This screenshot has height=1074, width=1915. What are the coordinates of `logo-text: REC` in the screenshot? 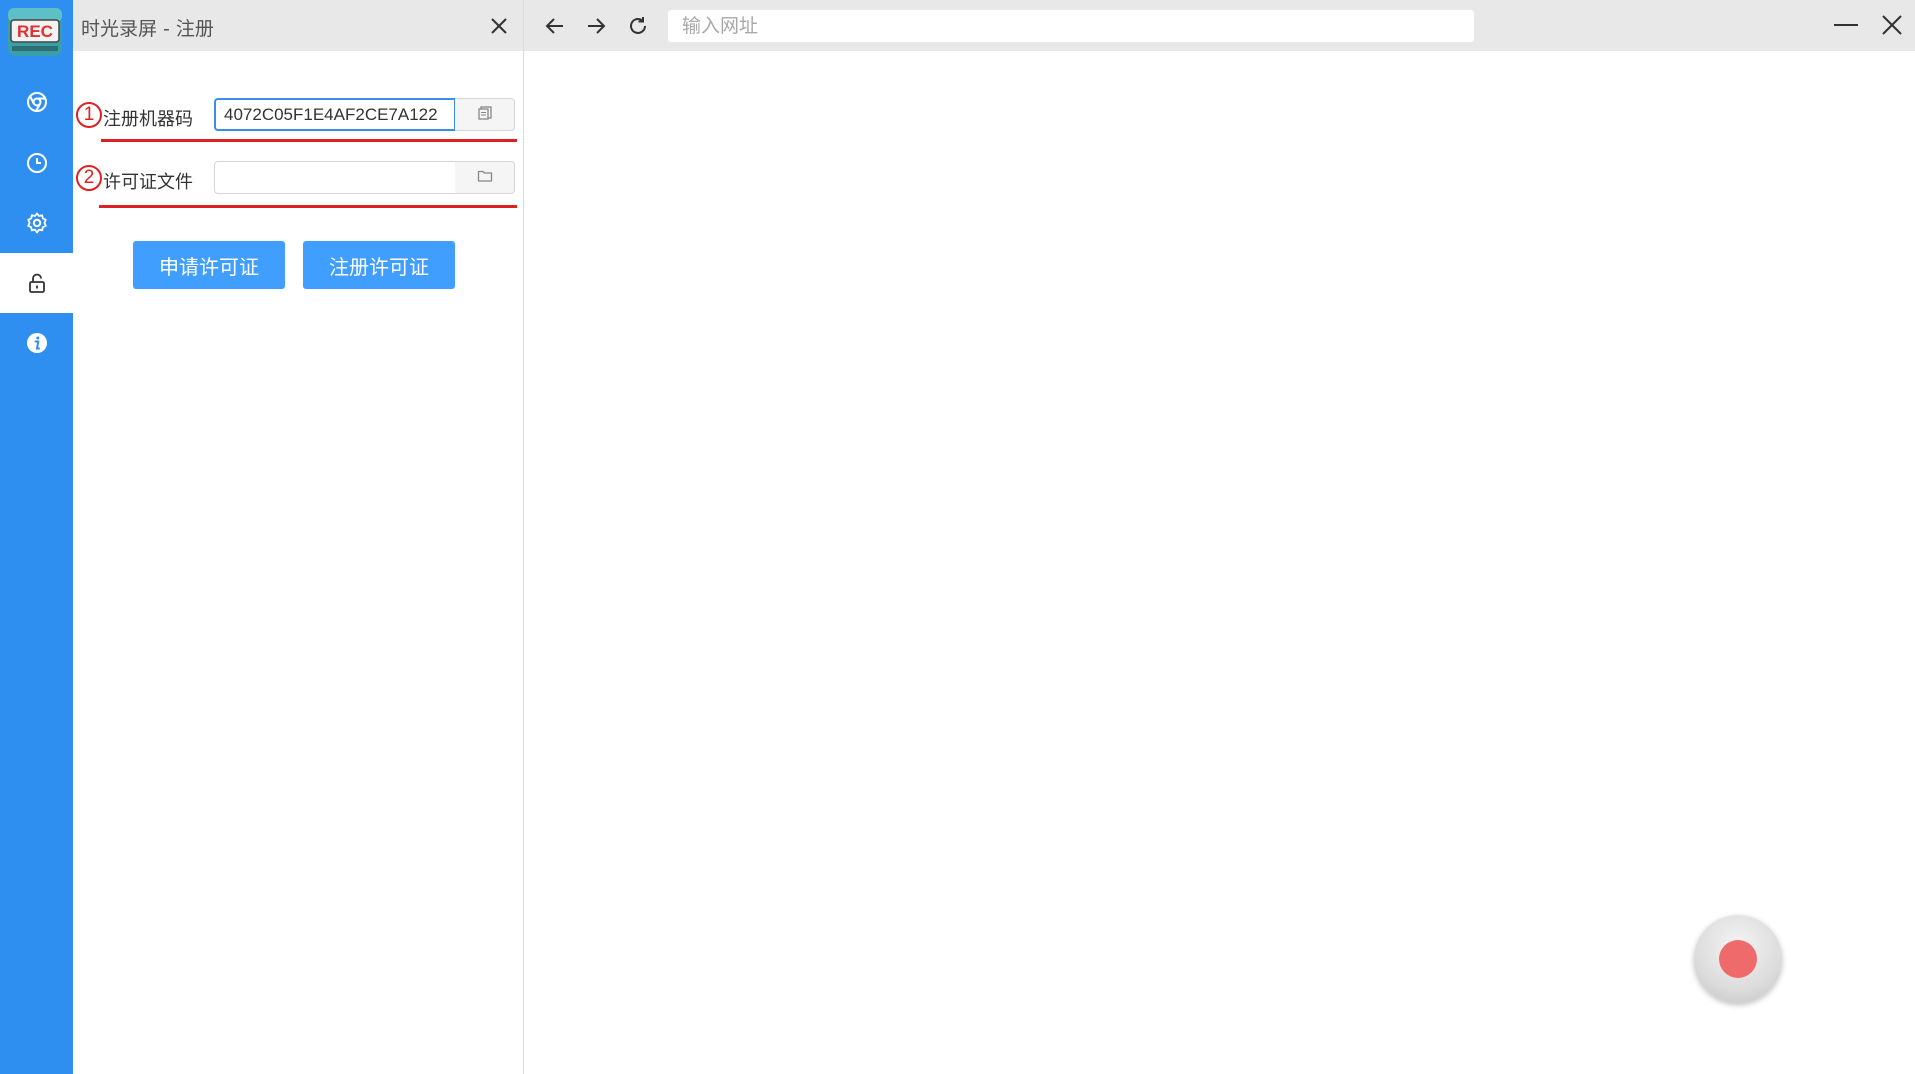 It's located at (35, 31).